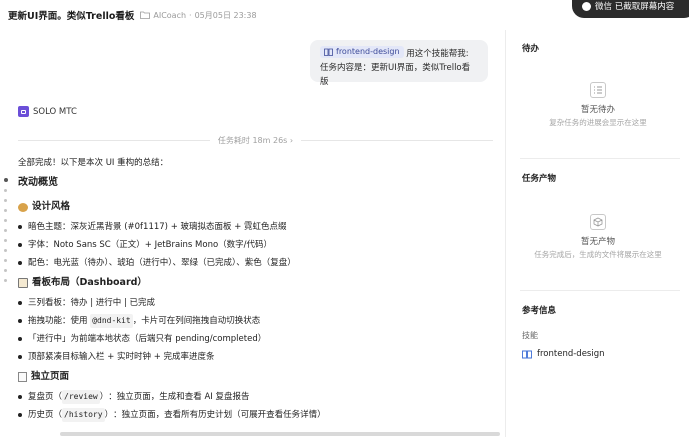 The width and height of the screenshot is (689, 437). What do you see at coordinates (41, 415) in the screenshot?
I see `list-item-text: 历史页` at bounding box center [41, 415].